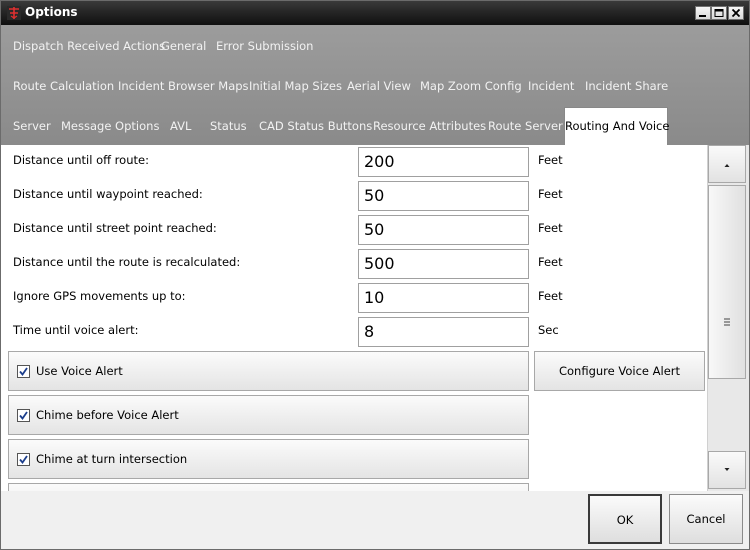  Describe the element at coordinates (264, 46) in the screenshot. I see `tab-error-submission: Error Submission` at that location.